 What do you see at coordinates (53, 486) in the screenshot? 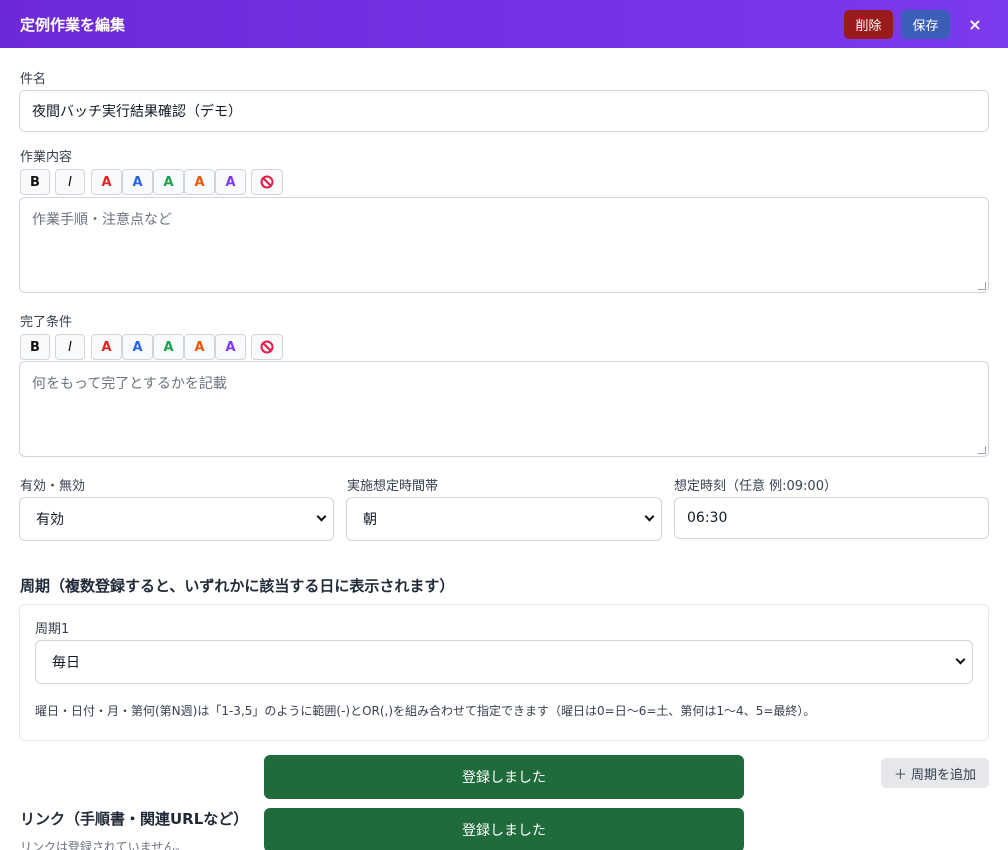
I see `status-label: 有効・無効` at bounding box center [53, 486].